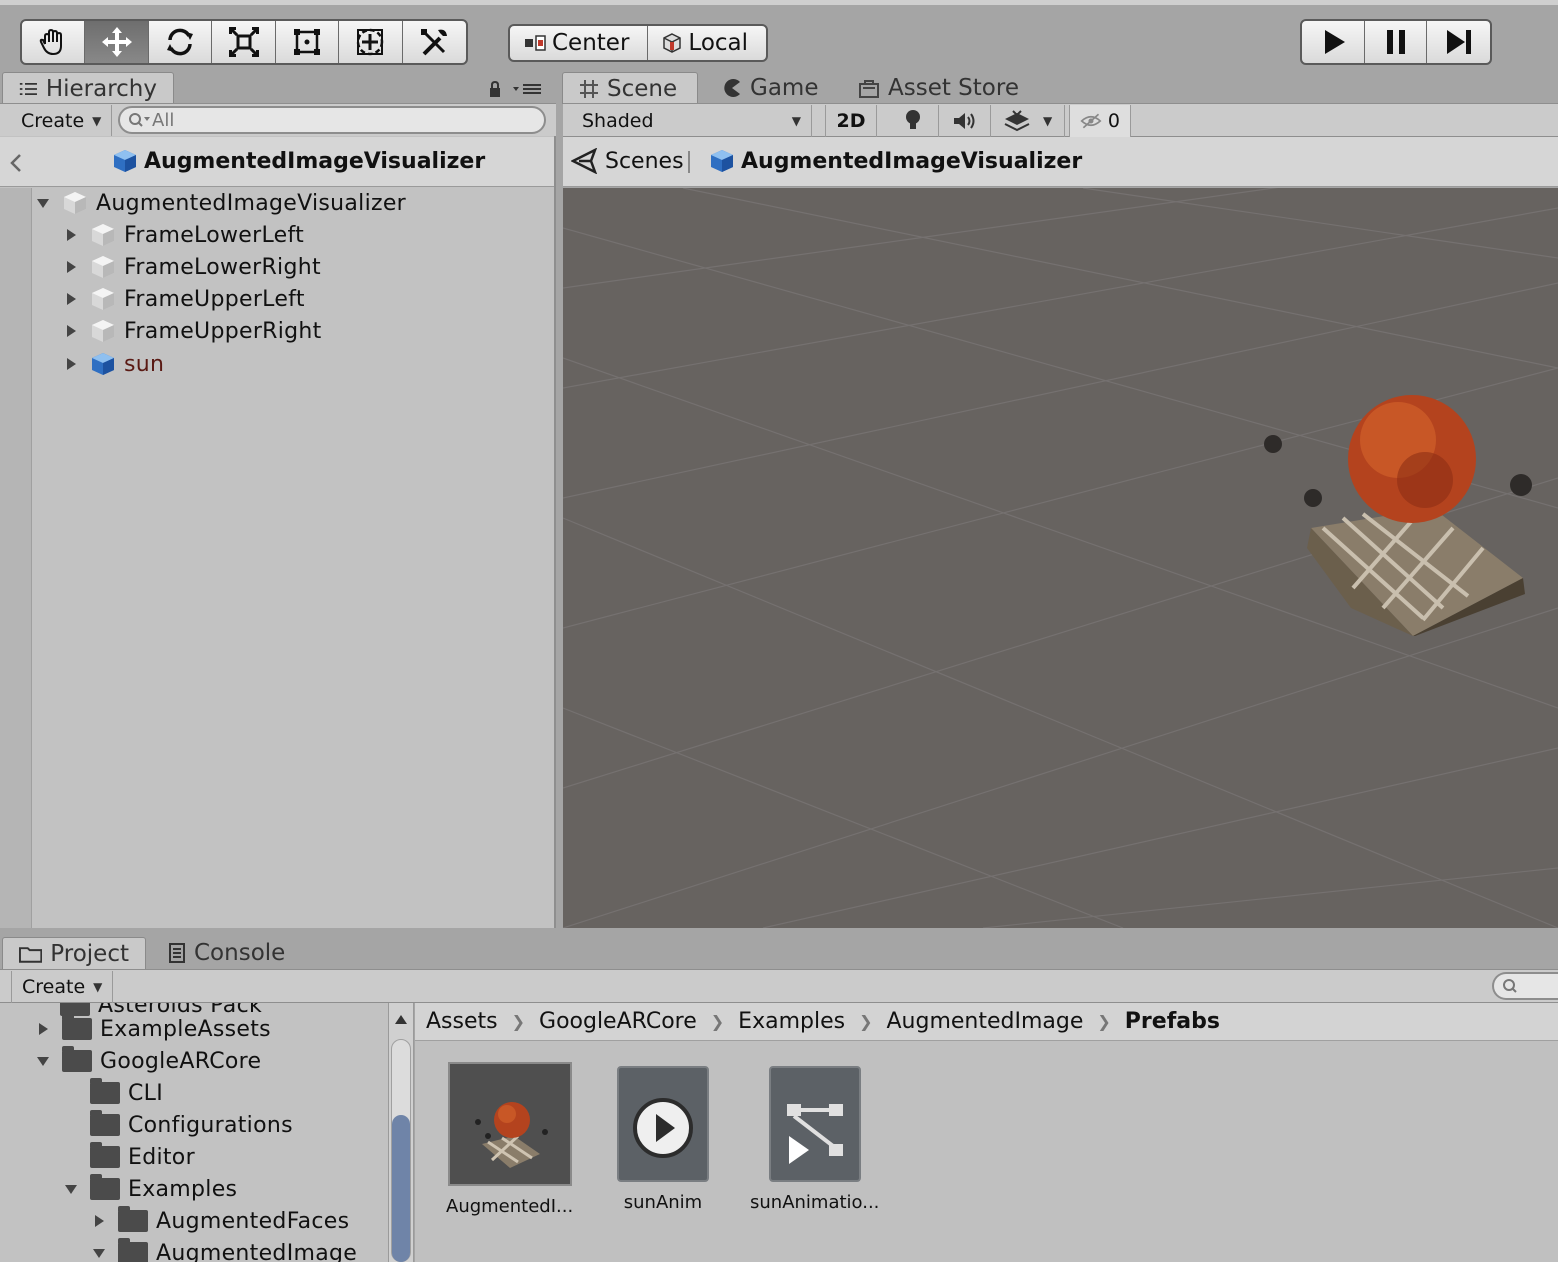 The height and width of the screenshot is (1262, 1558). I want to click on prefab-breadcrumb: AugmentedImageVisualizer, so click(895, 161).